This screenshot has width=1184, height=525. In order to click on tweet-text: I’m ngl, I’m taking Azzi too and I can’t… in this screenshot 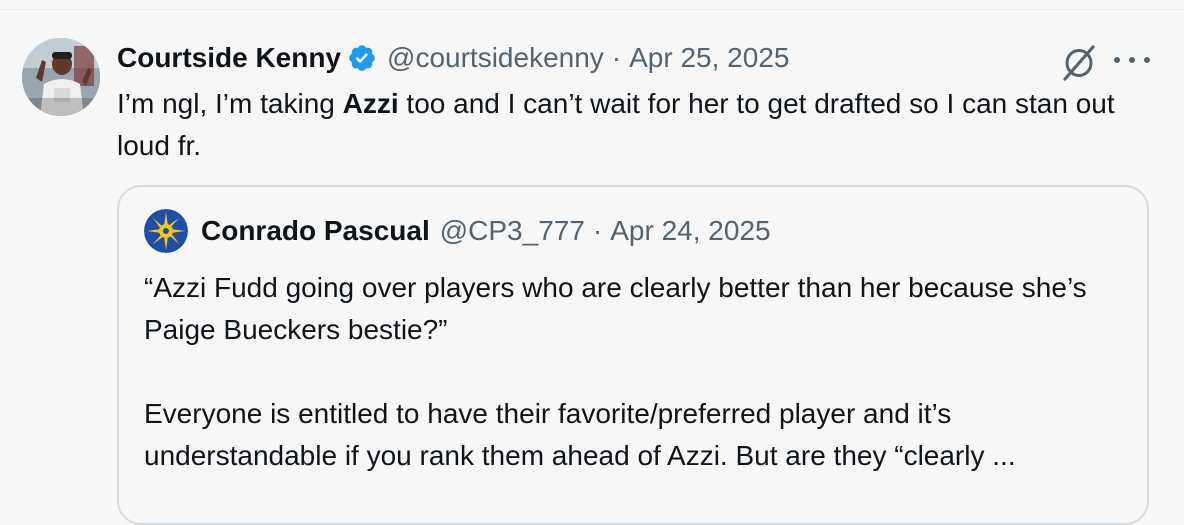, I will do `click(627, 125)`.